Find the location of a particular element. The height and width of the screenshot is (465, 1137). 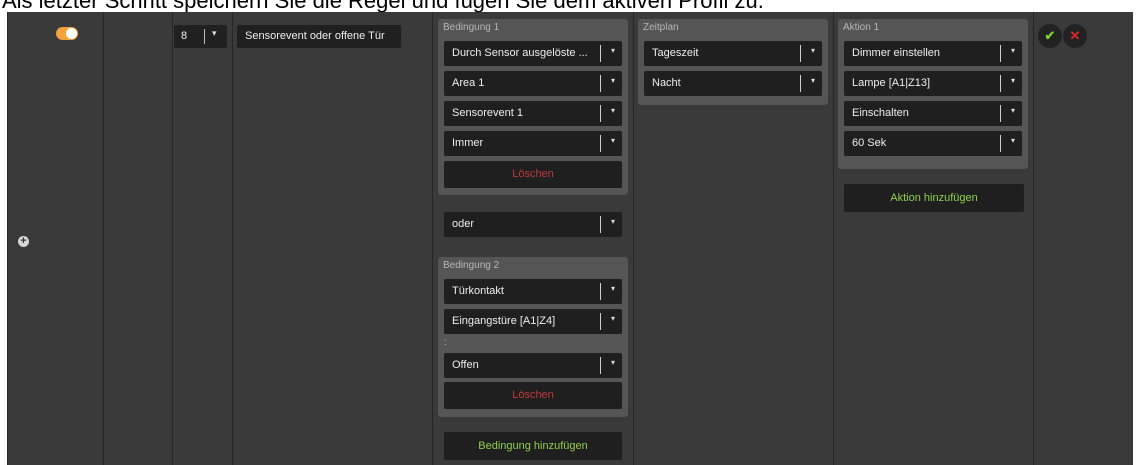

action-1-state-dropdown: Einschalten ▾ is located at coordinates (933, 113).